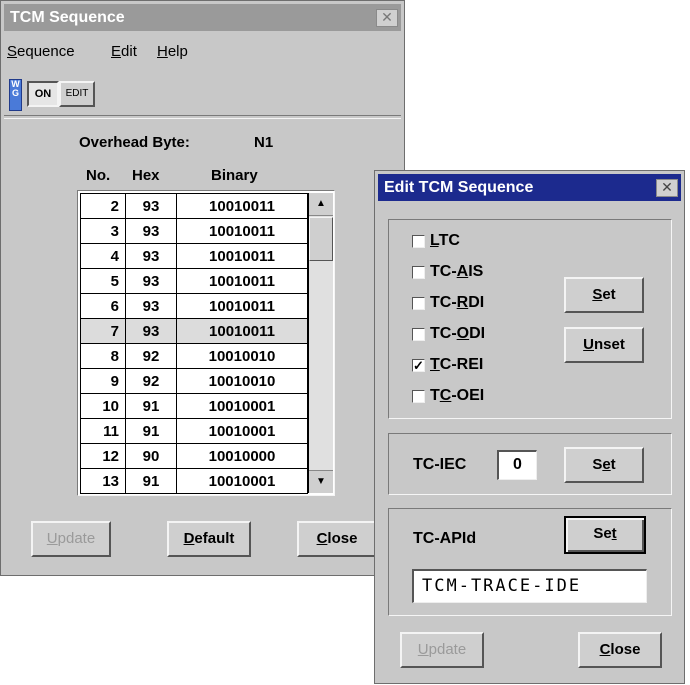 The height and width of the screenshot is (685, 690). I want to click on flags-unset-button: Unset, so click(604, 345).